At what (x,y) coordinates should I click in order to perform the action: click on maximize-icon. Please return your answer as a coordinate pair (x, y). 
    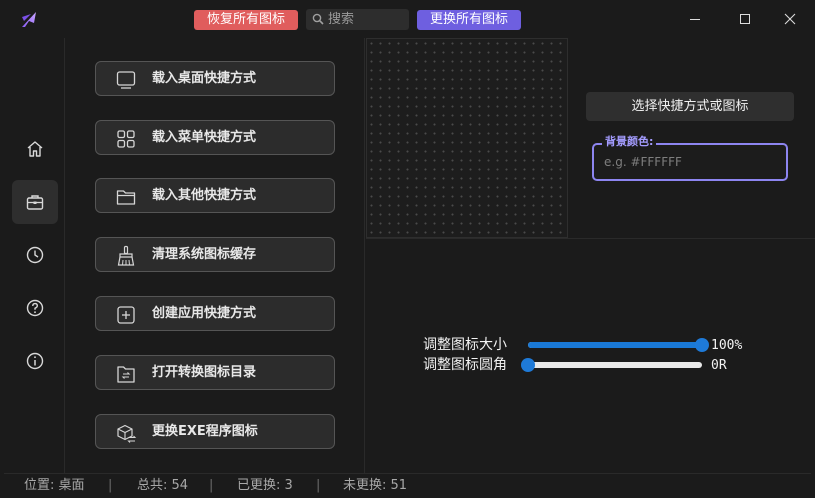
    Looking at the image, I should click on (745, 19).